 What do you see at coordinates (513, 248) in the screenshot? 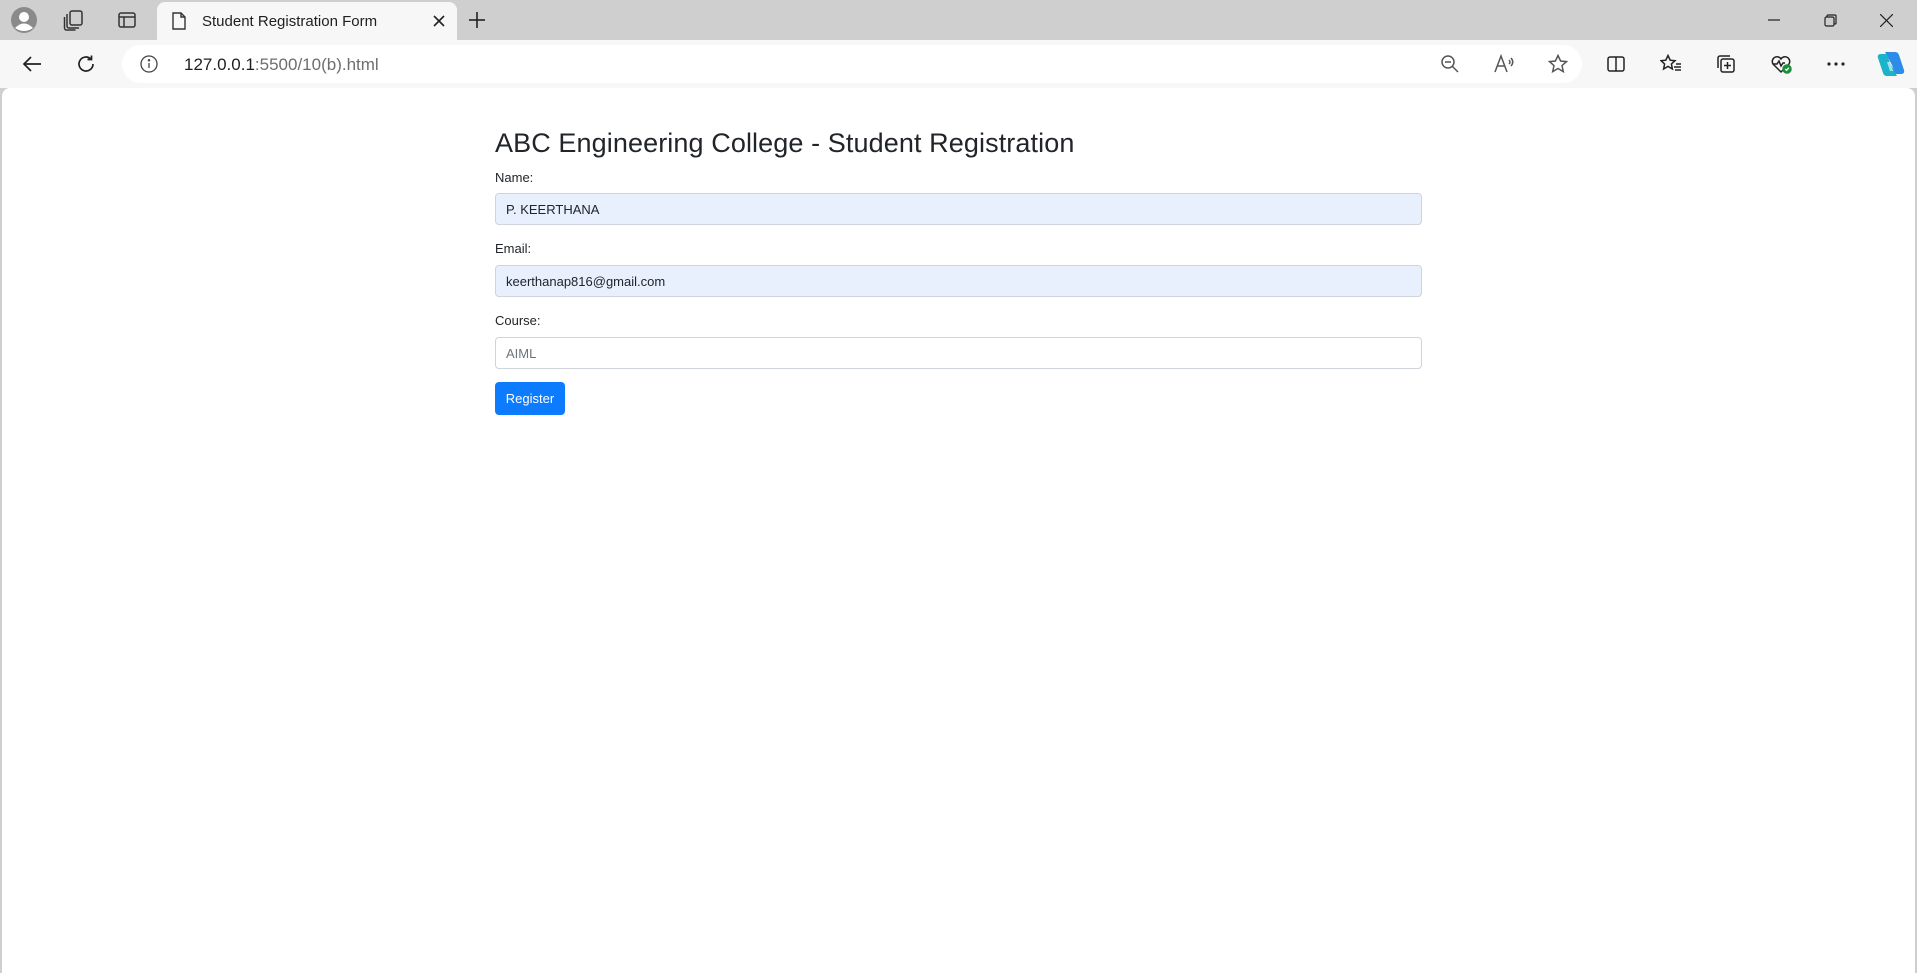
I see `email-label: Email:` at bounding box center [513, 248].